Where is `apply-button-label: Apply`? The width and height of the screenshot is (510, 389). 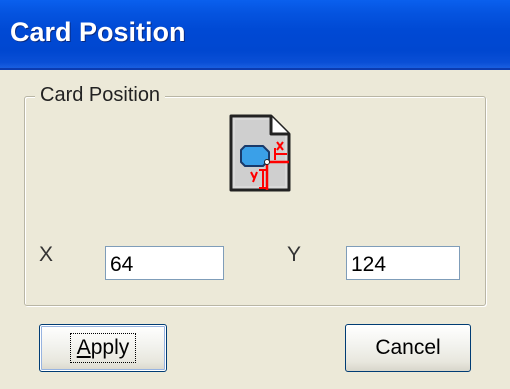
apply-button-label: Apply is located at coordinates (103, 348).